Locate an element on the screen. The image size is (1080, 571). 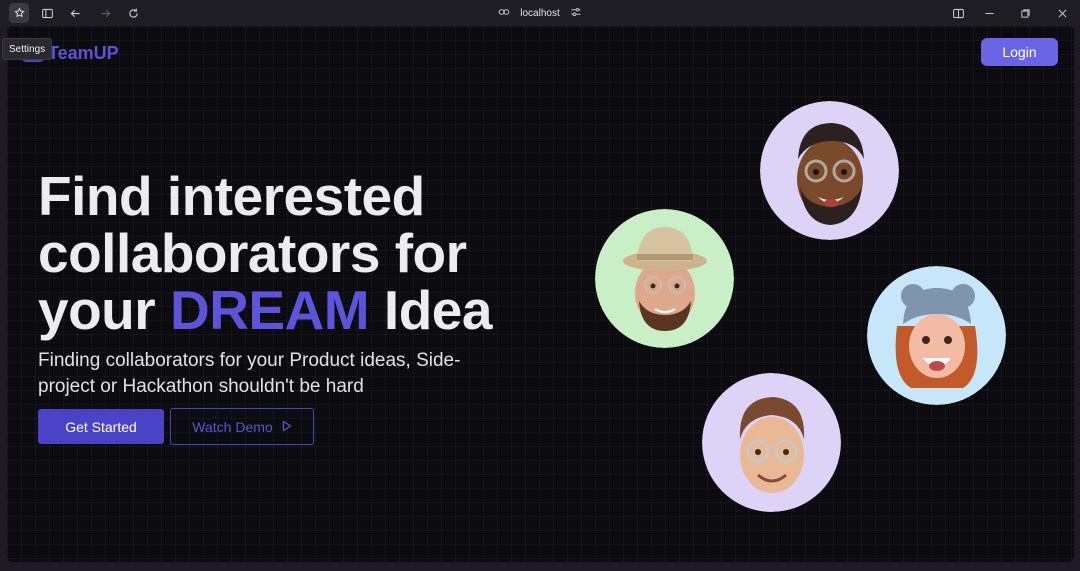
watch-demo-label: Watch Demo is located at coordinates (232, 426).